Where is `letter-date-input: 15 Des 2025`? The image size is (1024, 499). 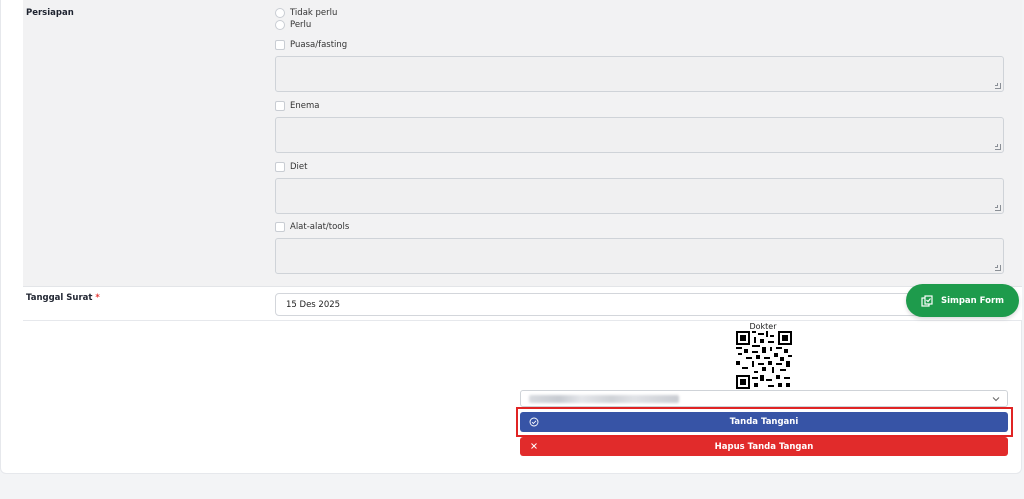
letter-date-input: 15 Des 2025 is located at coordinates (639, 304).